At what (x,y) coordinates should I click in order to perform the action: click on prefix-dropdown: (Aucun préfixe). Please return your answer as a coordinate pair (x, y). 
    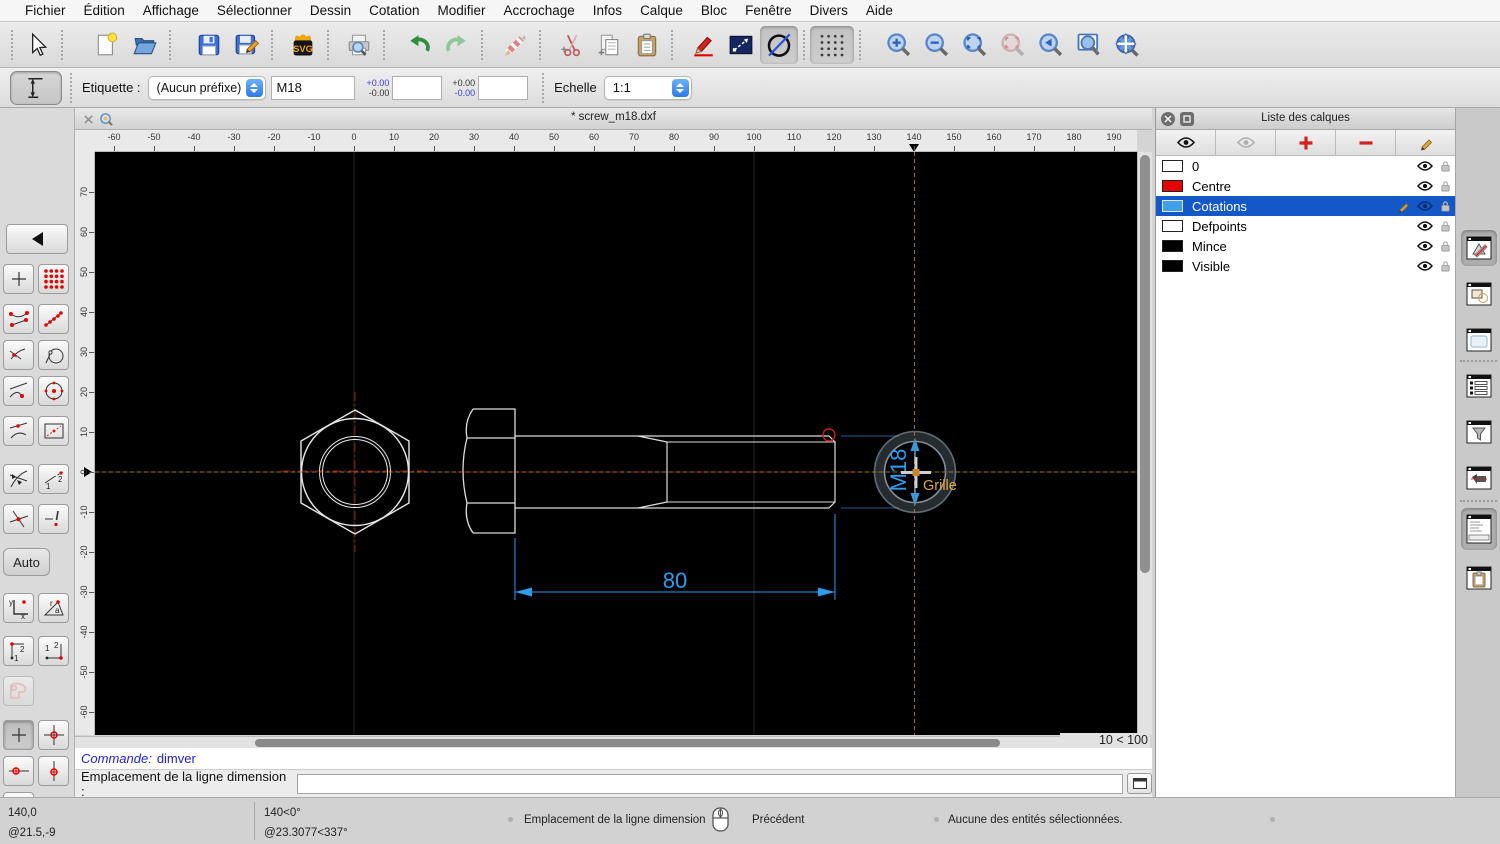
    Looking at the image, I should click on (206, 87).